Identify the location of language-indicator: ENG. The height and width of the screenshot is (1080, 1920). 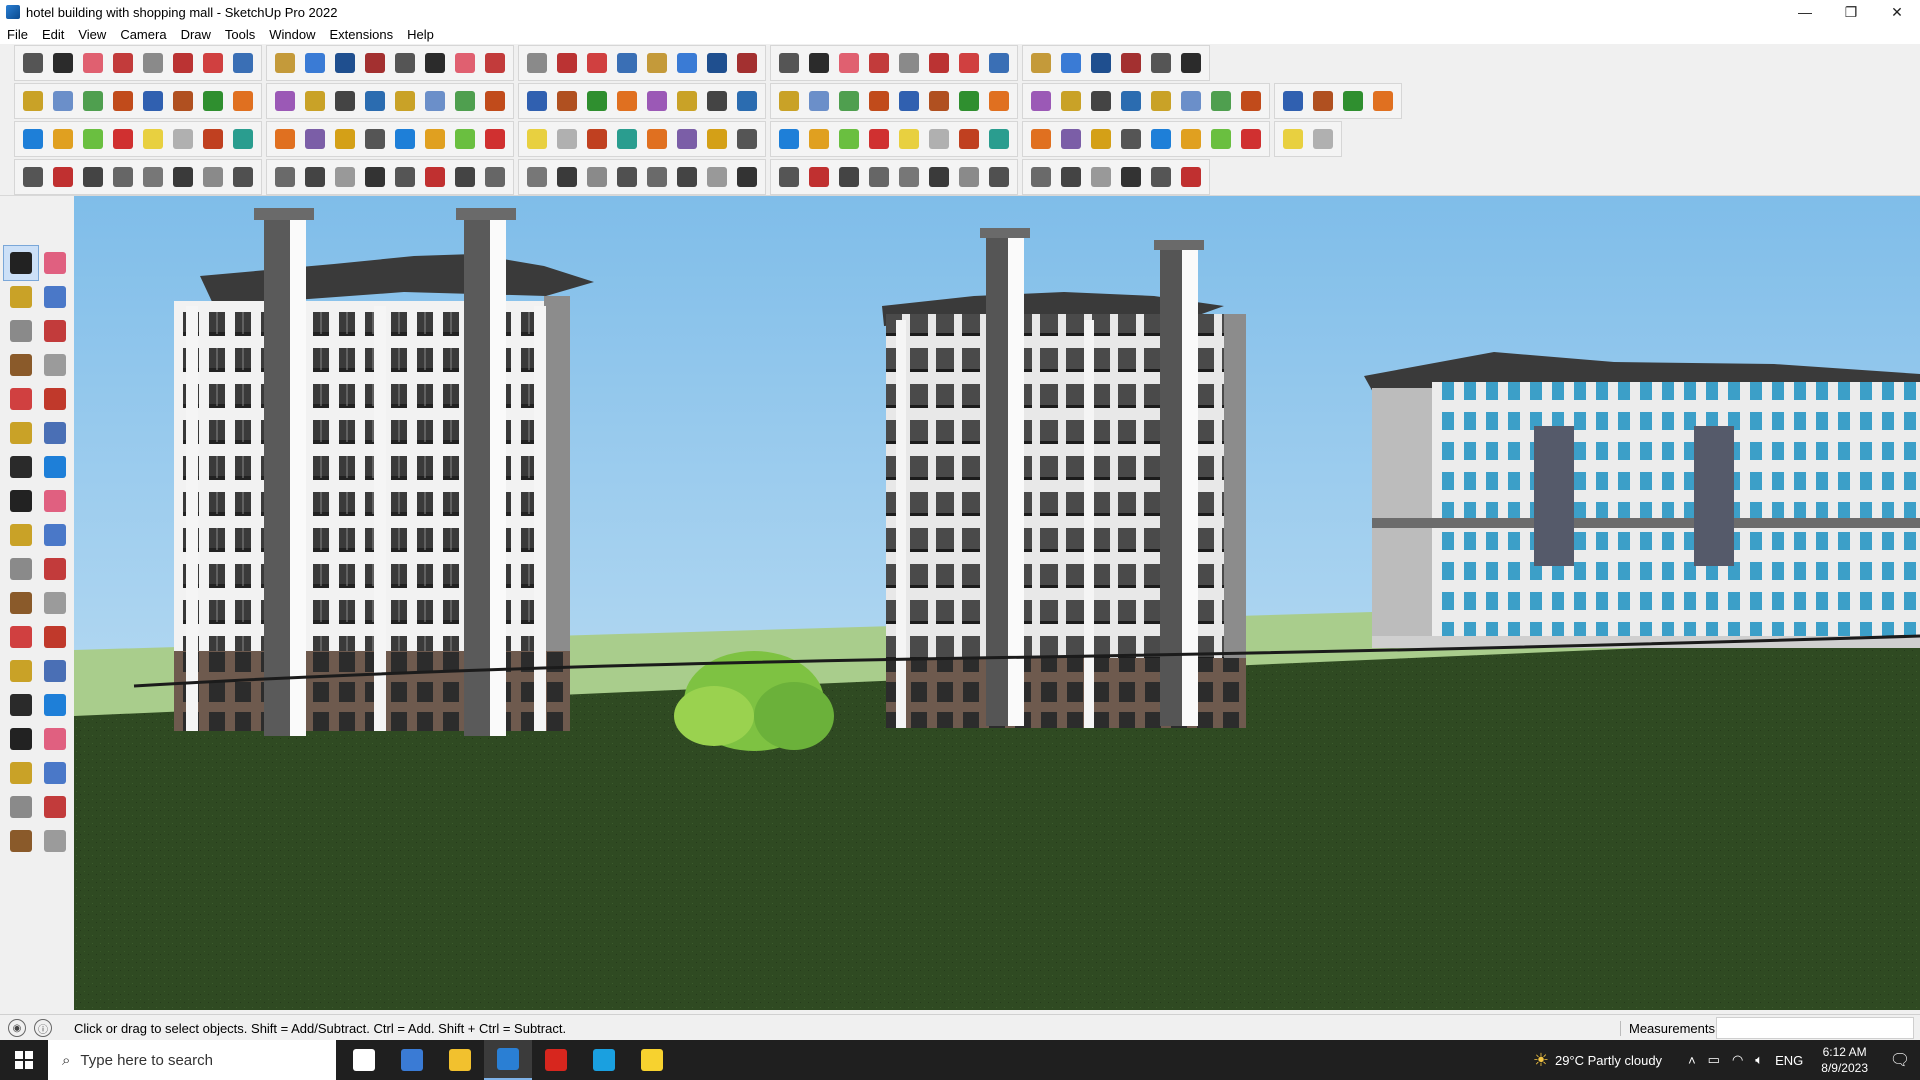
(1789, 1060).